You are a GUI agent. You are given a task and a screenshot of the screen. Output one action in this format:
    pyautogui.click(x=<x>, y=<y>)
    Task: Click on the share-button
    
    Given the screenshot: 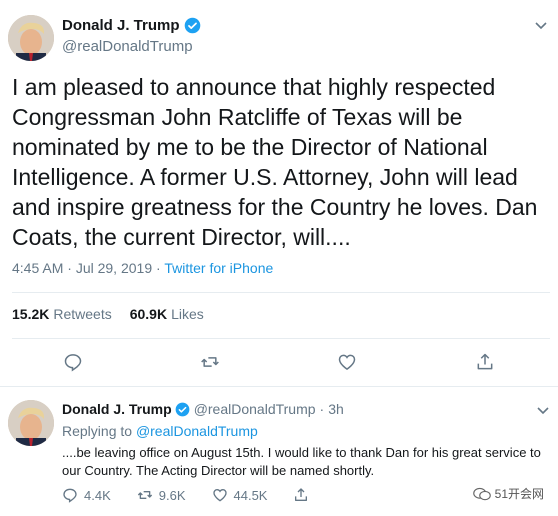 What is the action you would take?
    pyautogui.click(x=304, y=495)
    